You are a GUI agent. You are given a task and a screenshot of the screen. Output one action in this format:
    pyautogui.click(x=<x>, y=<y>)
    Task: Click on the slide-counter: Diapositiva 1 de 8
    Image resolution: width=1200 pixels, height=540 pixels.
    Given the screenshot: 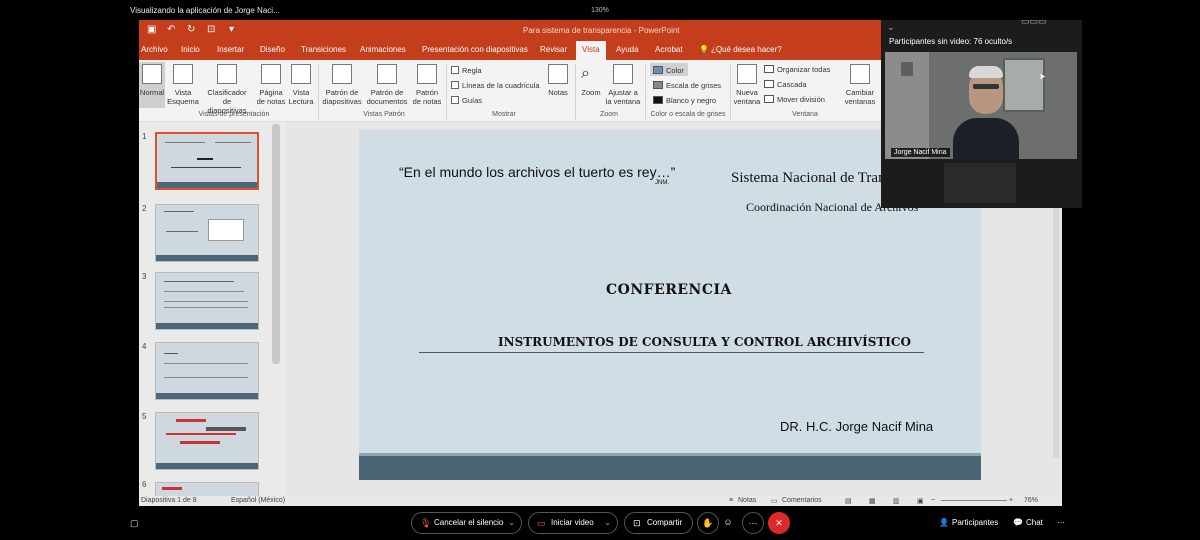 What is the action you would take?
    pyautogui.click(x=169, y=500)
    